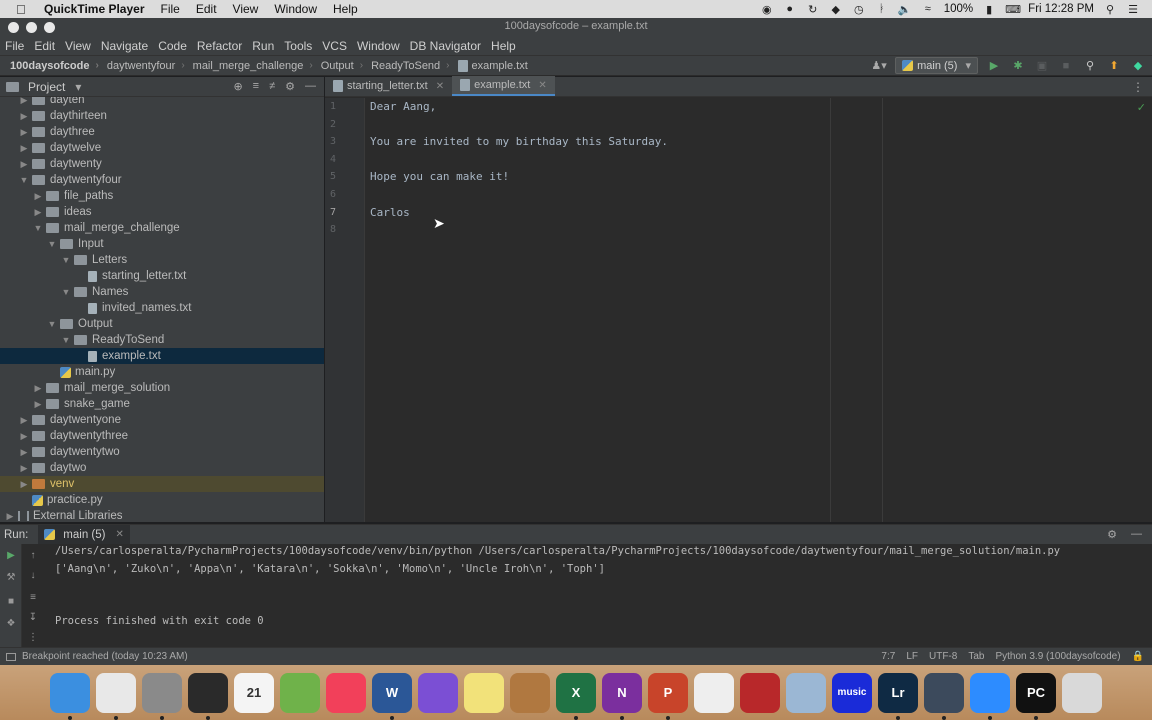 This screenshot has height=720, width=1152. I want to click on tool-windows-icon, so click(11, 656).